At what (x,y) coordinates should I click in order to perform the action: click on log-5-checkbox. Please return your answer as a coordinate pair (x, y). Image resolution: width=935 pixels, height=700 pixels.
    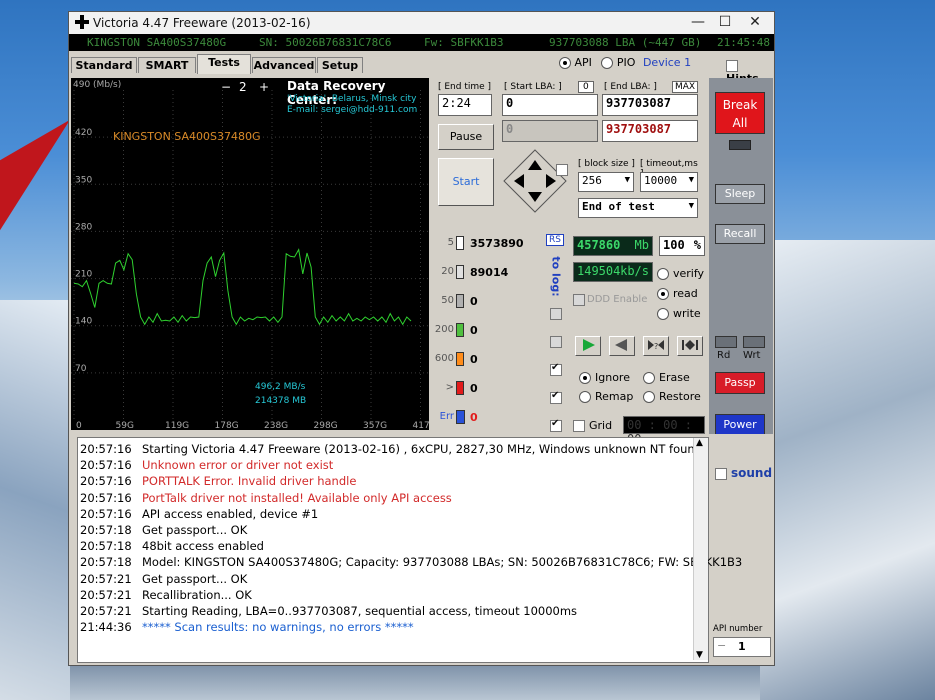
    Looking at the image, I should click on (556, 314).